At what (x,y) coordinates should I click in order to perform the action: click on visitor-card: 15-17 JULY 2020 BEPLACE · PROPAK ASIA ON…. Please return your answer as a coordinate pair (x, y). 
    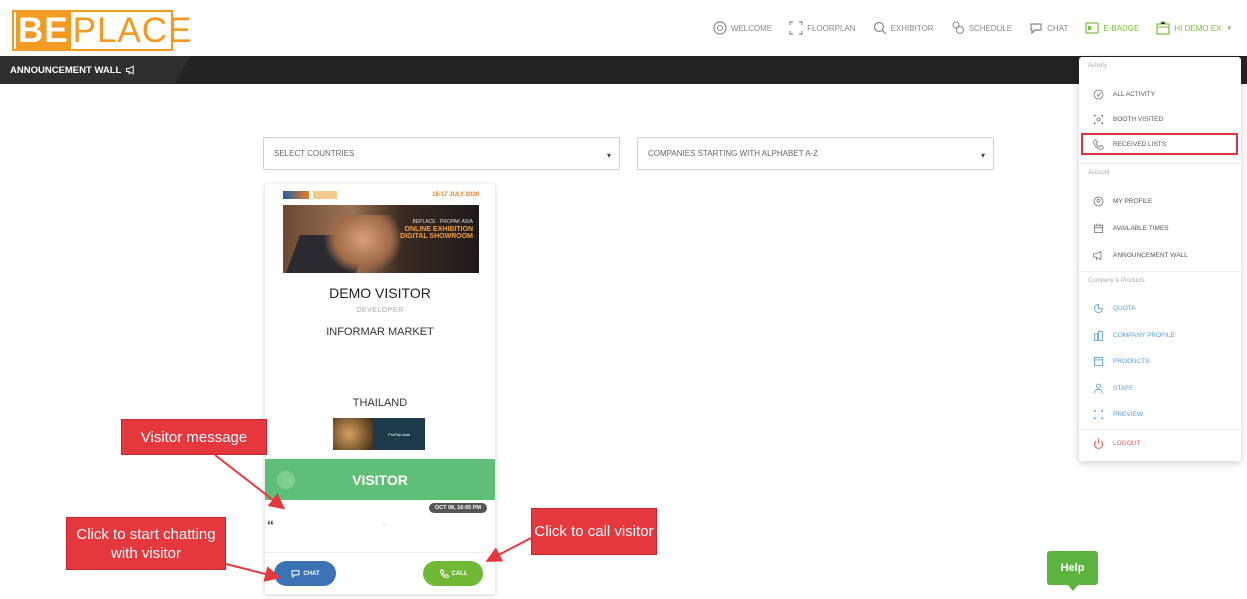
    Looking at the image, I should click on (380, 389).